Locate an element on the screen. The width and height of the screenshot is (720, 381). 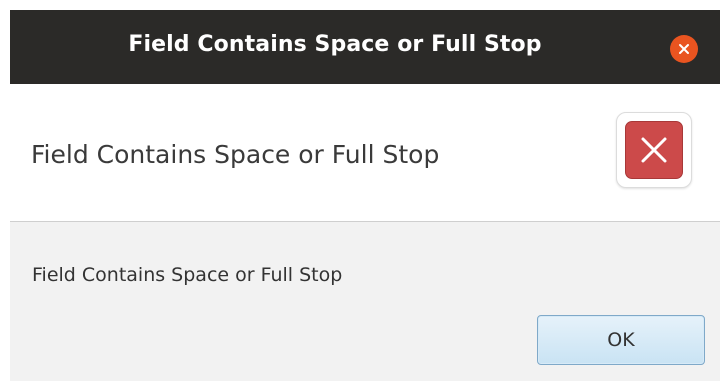
header-text: Field Contains Space or Full Stop is located at coordinates (235, 154).